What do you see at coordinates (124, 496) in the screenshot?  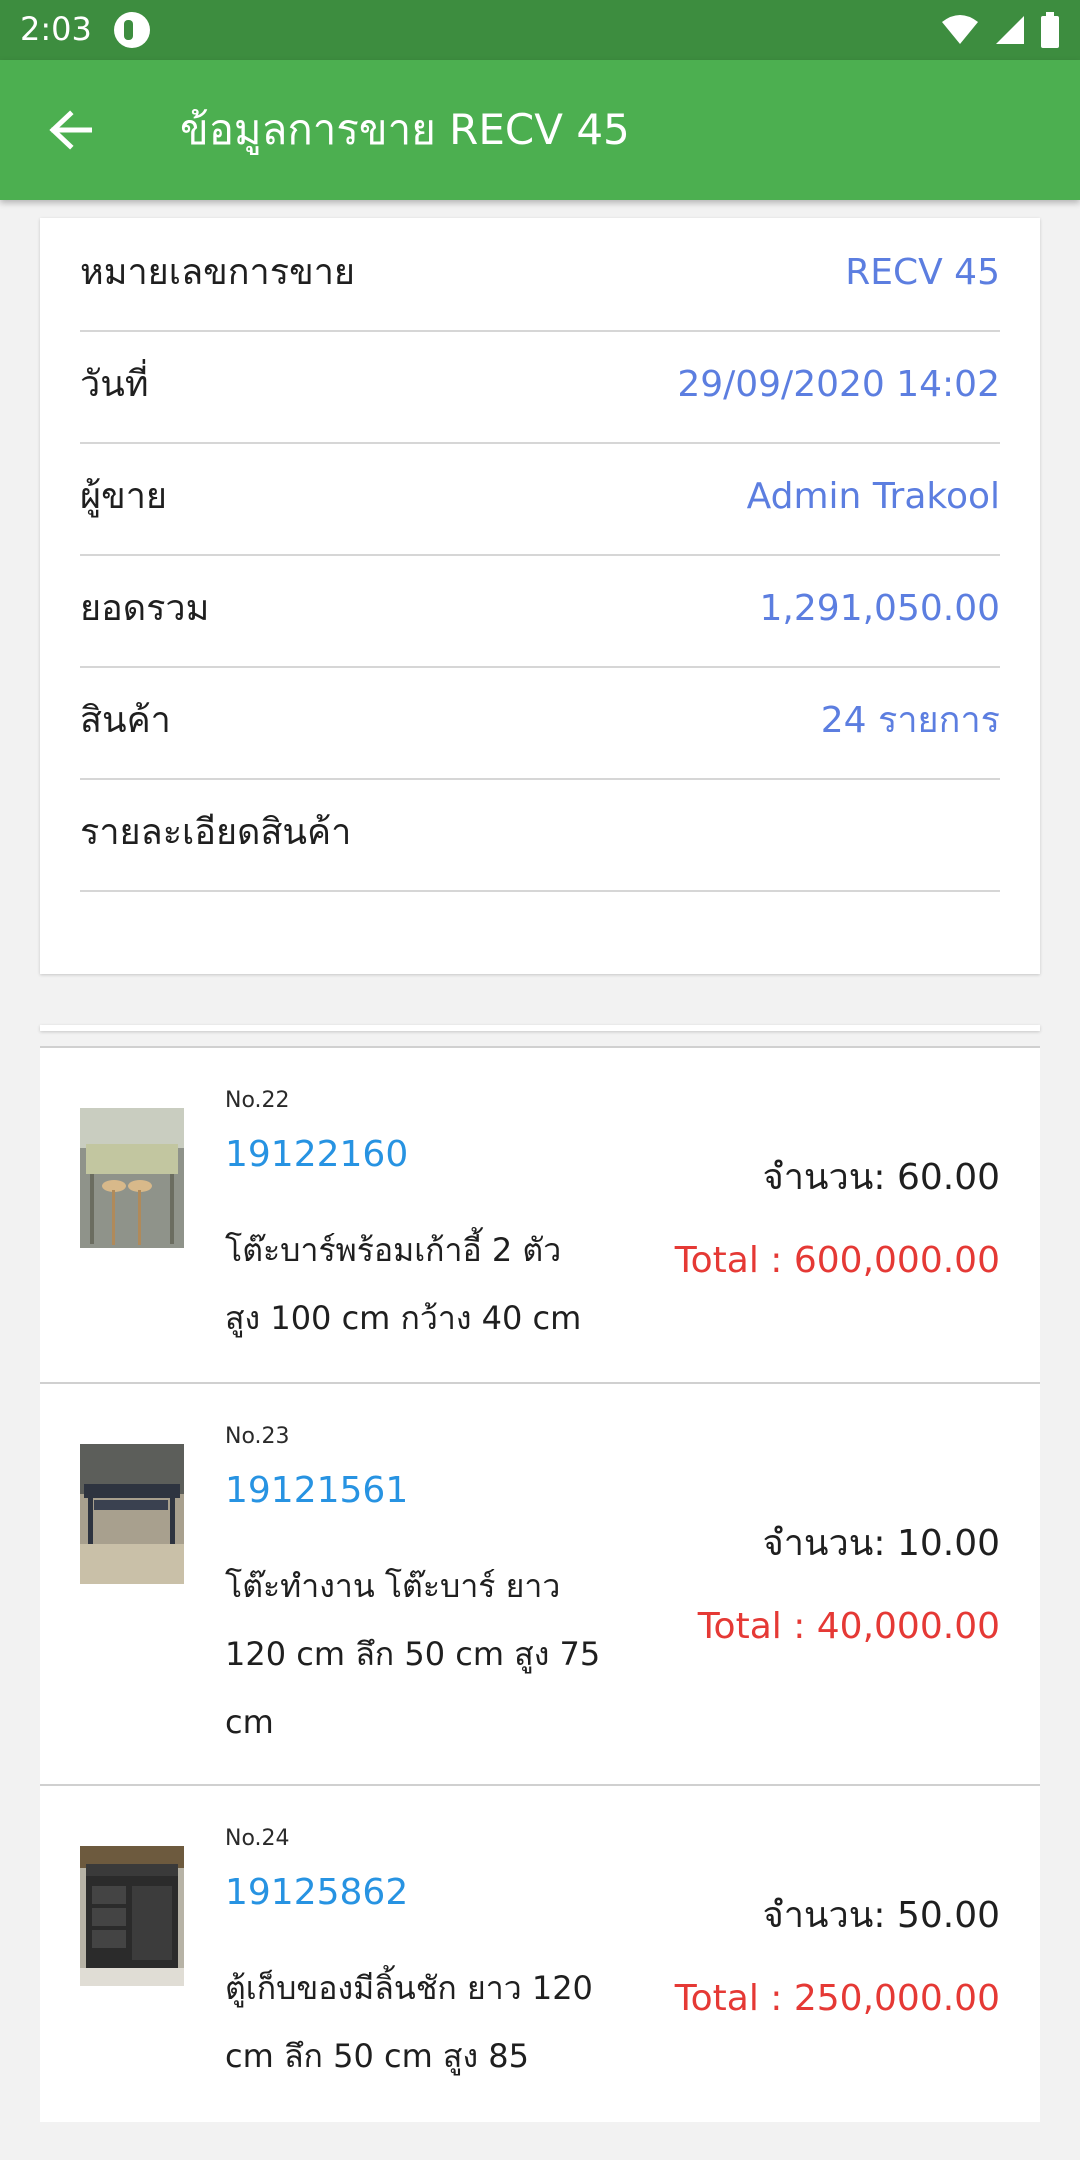 I see `info-label: ผู้ขาย` at bounding box center [124, 496].